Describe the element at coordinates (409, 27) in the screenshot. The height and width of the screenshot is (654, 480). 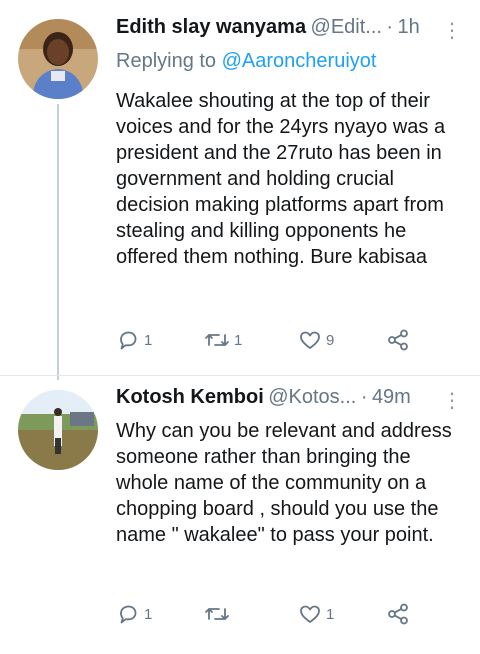
I see `timestamp: 1h` at that location.